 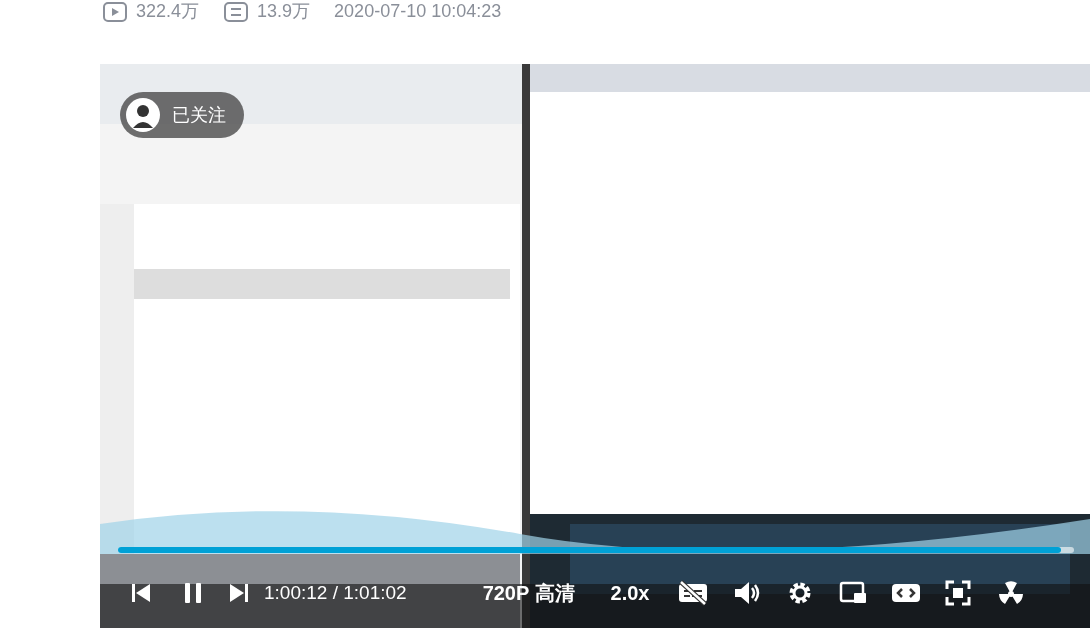 What do you see at coordinates (182, 115) in the screenshot?
I see `follow-button: 已关注` at bounding box center [182, 115].